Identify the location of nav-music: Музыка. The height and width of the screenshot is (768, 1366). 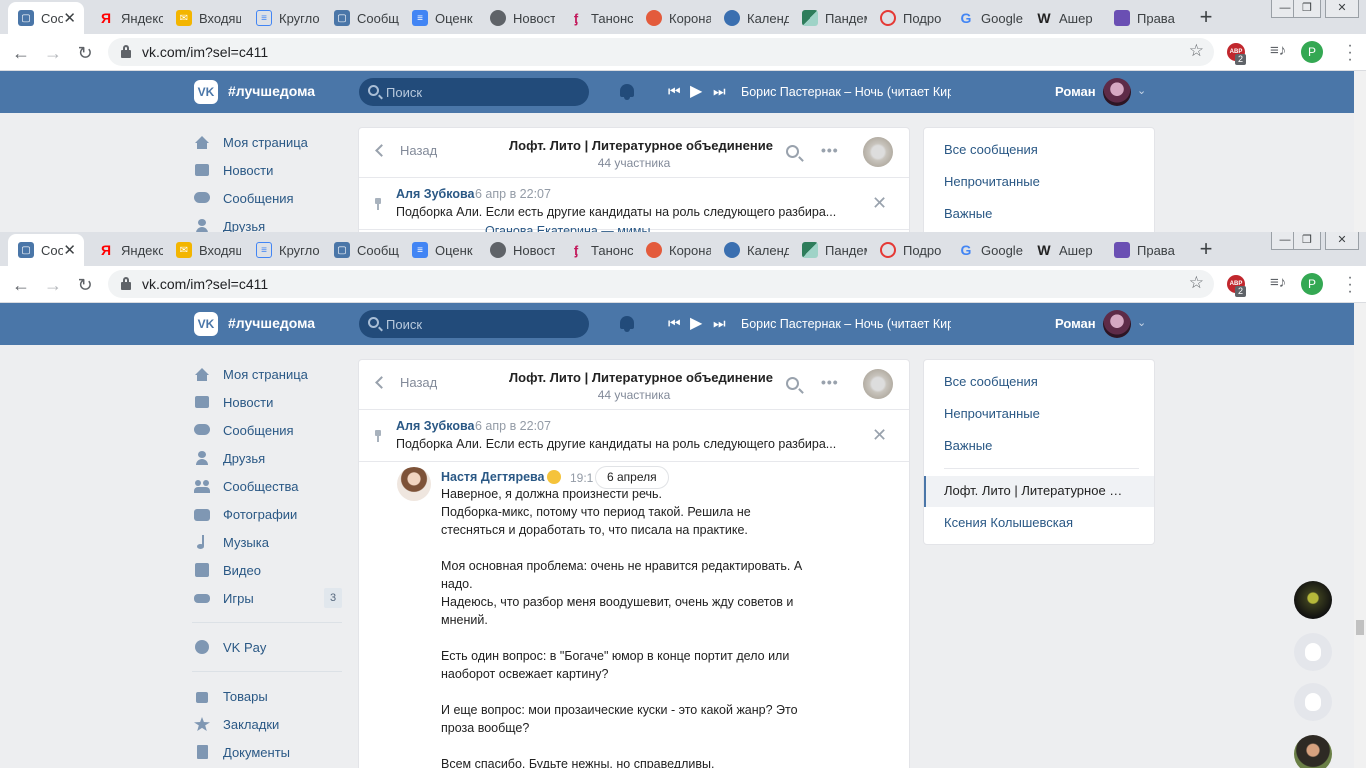
(272, 542).